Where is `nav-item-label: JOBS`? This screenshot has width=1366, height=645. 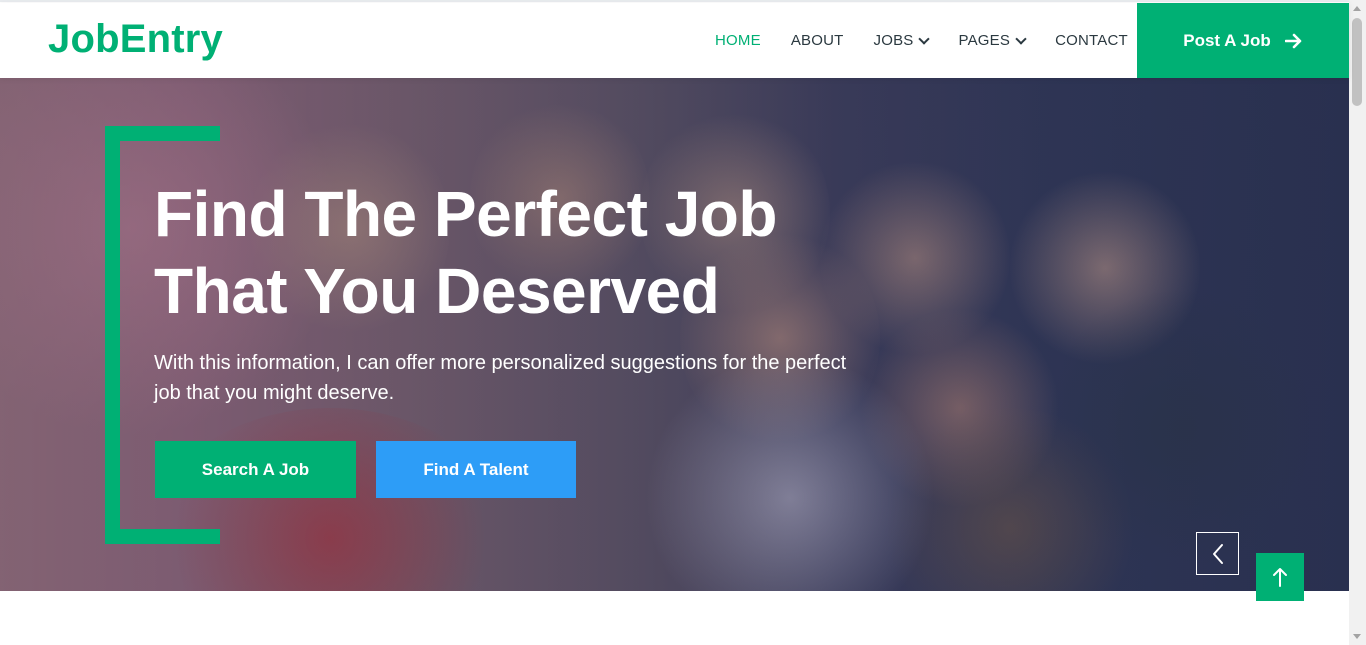
nav-item-label: JOBS is located at coordinates (893, 40).